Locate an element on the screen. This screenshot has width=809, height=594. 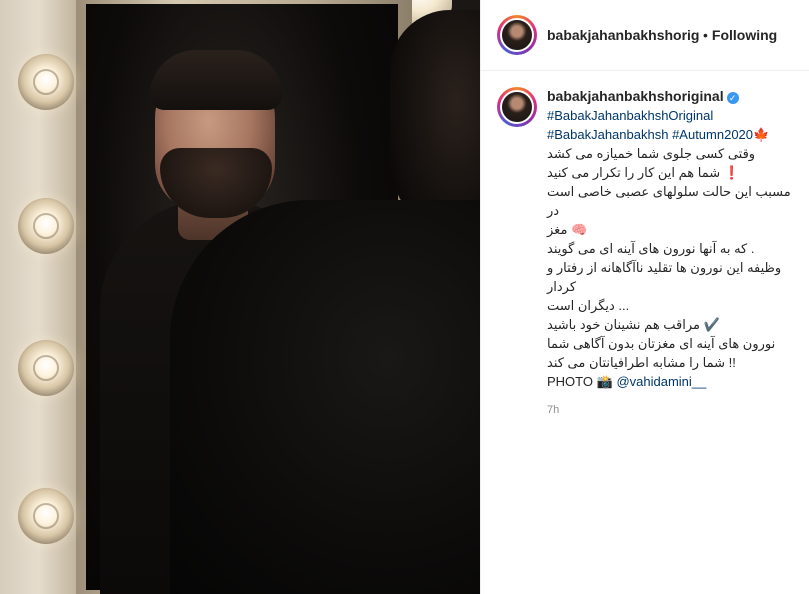
photo-credit-link: @vahidamini__ is located at coordinates (661, 381).